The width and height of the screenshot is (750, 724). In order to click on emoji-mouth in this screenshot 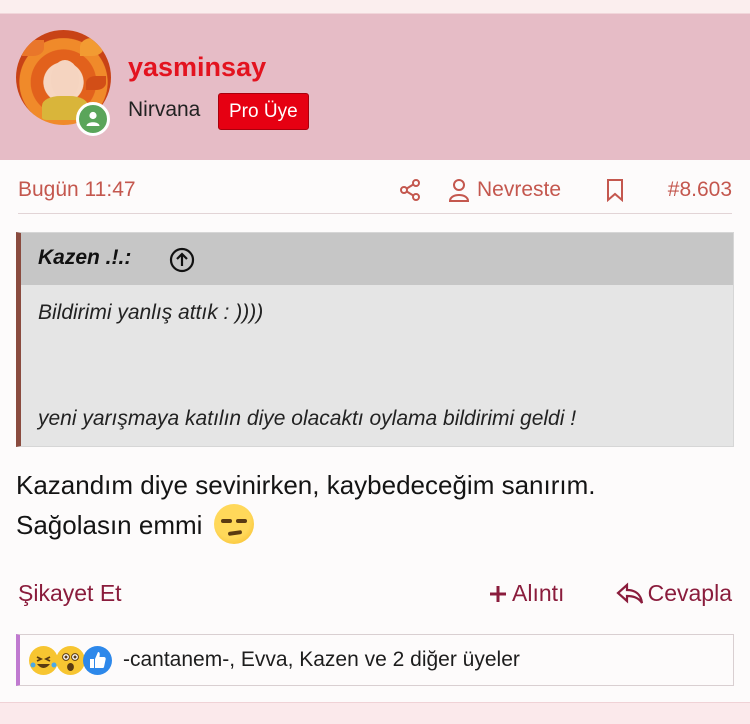, I will do `click(234, 533)`.